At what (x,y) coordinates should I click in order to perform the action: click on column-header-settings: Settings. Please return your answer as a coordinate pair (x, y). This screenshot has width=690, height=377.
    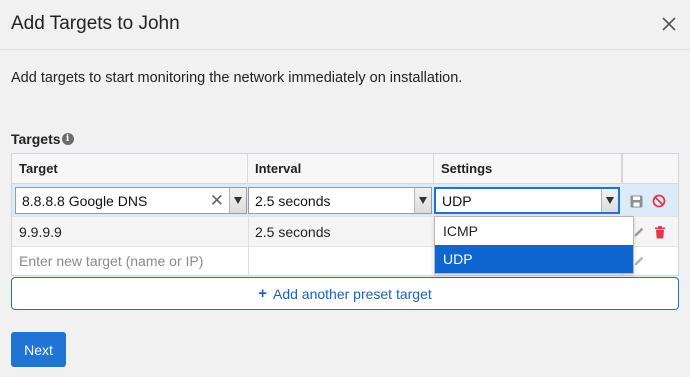
    Looking at the image, I should click on (528, 169).